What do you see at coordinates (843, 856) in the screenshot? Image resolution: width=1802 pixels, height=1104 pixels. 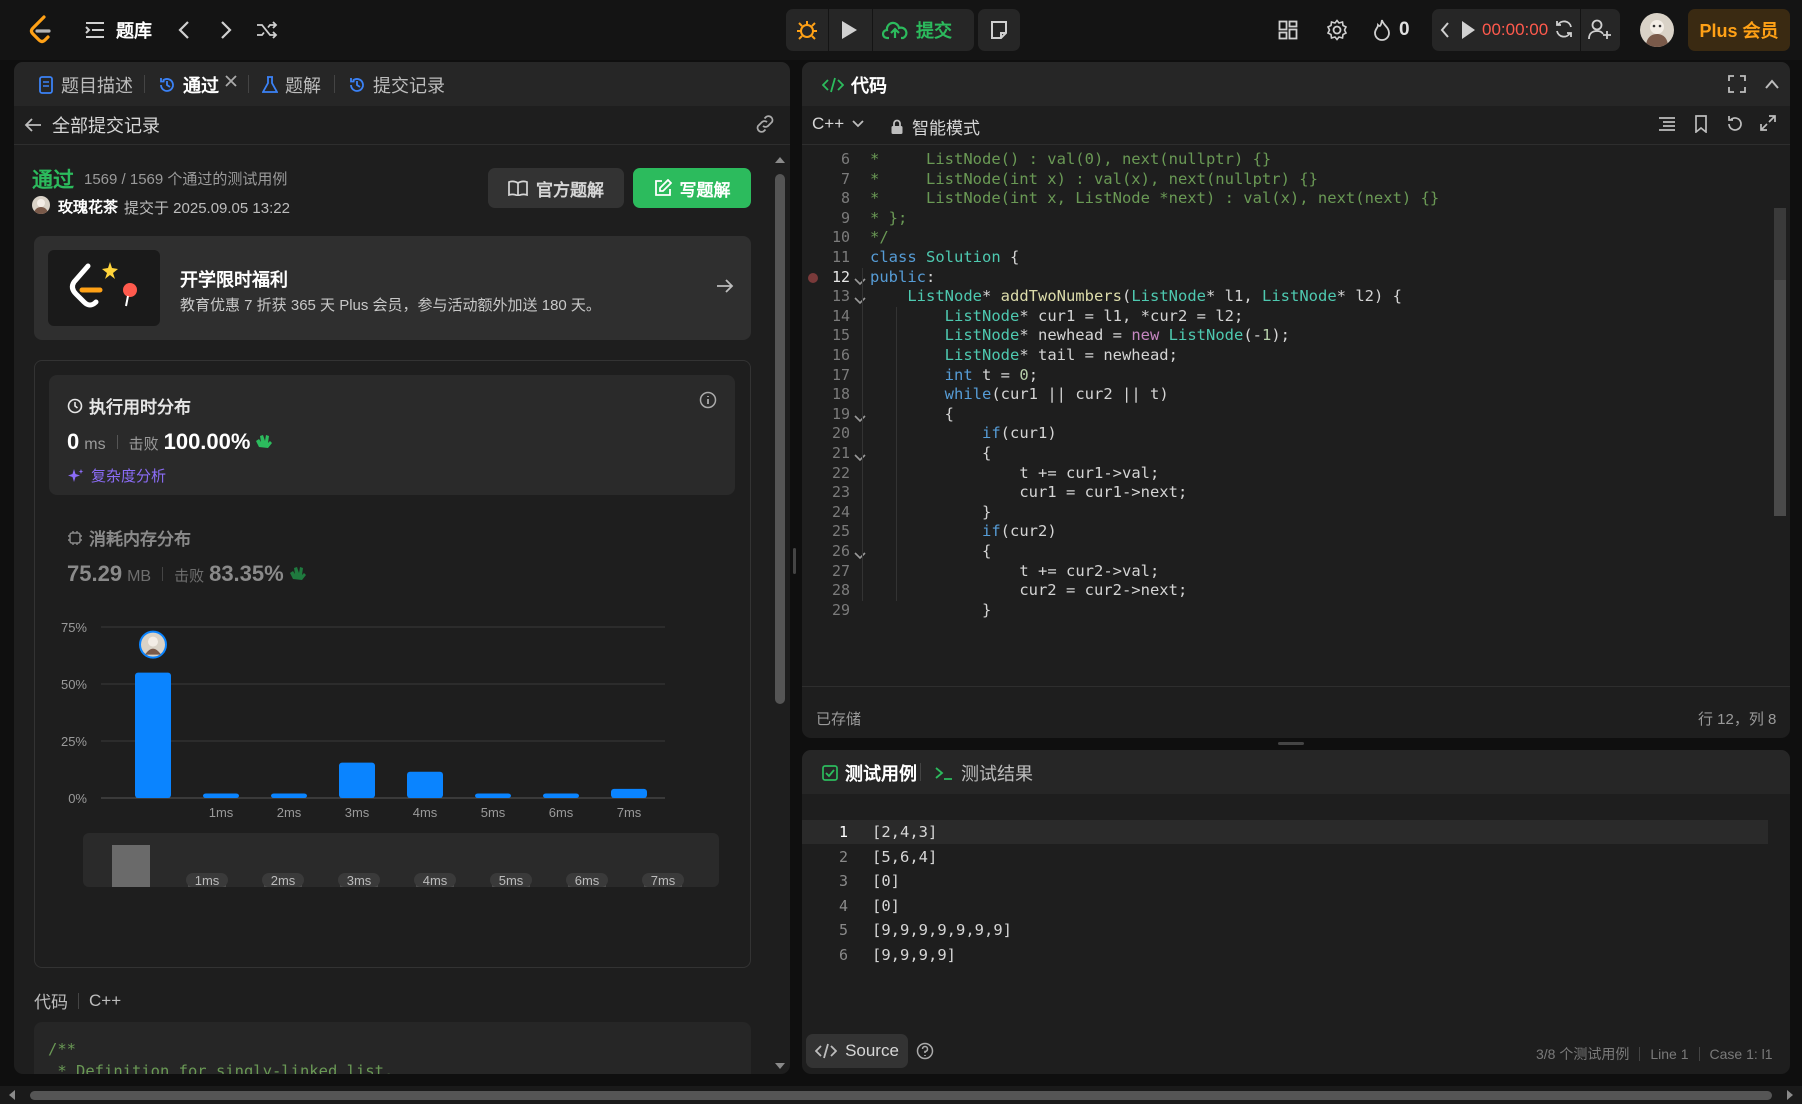 I see `testcase-line-number: 2` at bounding box center [843, 856].